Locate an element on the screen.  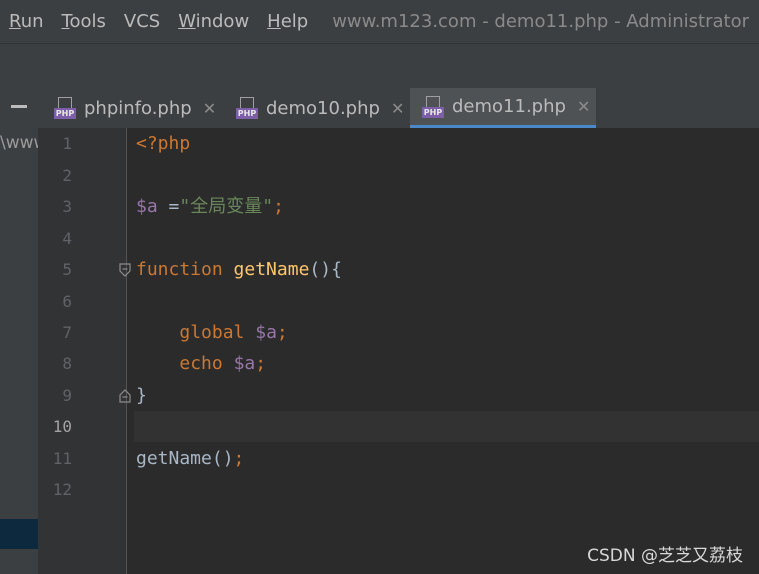
code-line-3: $a ="全局变量"; is located at coordinates (210, 206).